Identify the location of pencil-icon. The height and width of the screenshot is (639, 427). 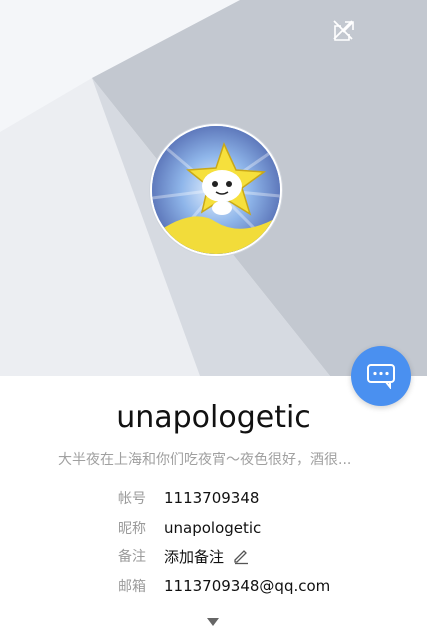
(241, 558).